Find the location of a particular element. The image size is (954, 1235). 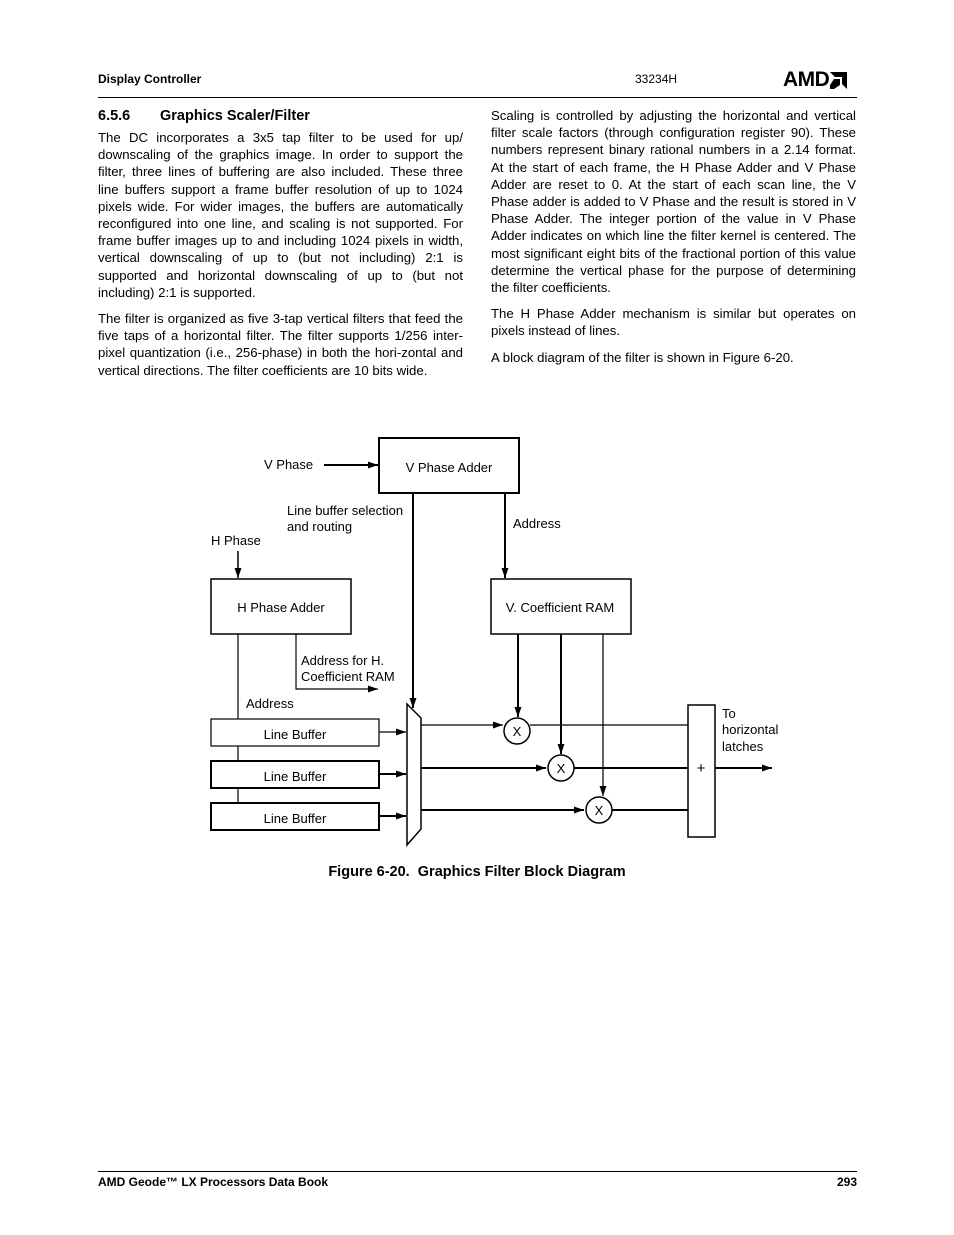

footer-rule is located at coordinates (477, 1171).